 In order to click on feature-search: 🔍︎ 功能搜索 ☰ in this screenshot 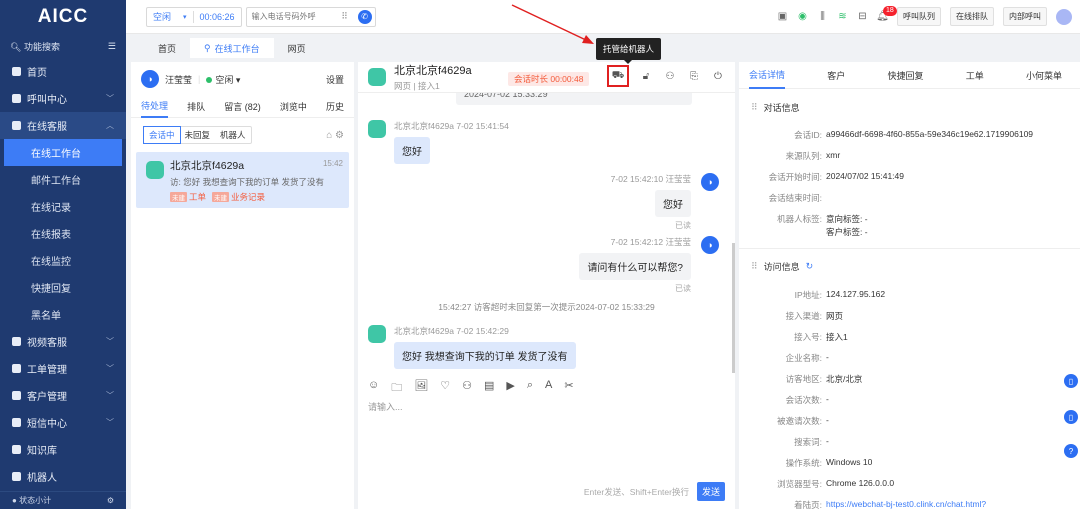, I will do `click(63, 46)`.